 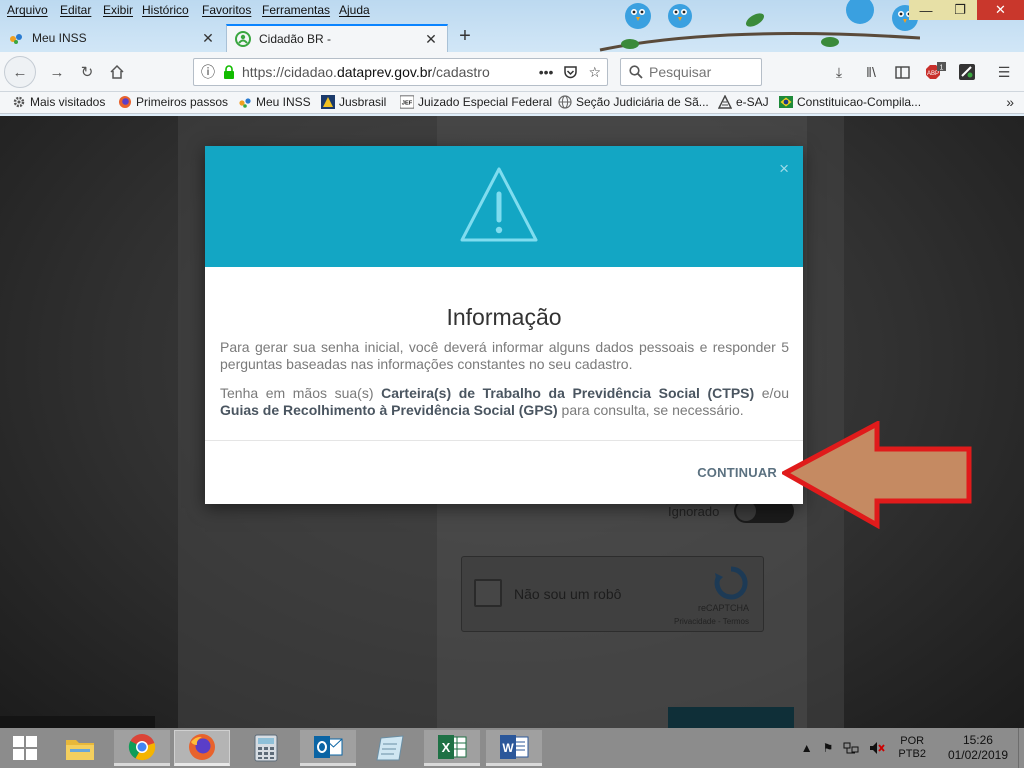 What do you see at coordinates (173, 102) in the screenshot?
I see `bookmark-primeiros-passos: Primeiros passos` at bounding box center [173, 102].